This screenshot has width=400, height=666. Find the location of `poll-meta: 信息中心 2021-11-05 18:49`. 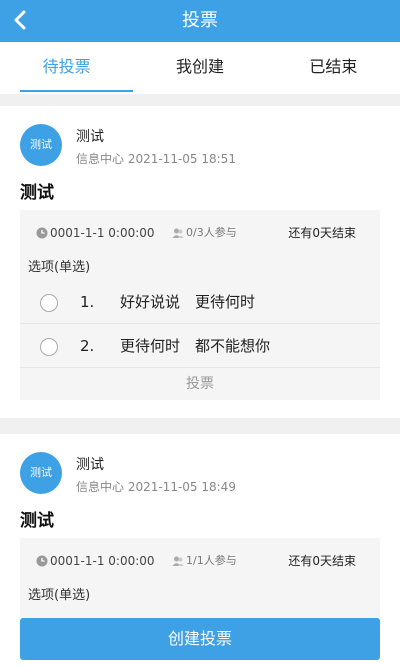

poll-meta: 信息中心 2021-11-05 18:49 is located at coordinates (156, 487).